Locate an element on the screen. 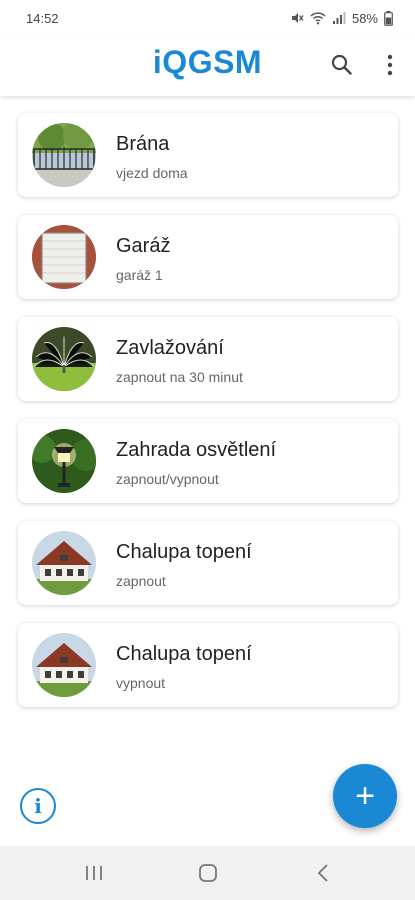 Image resolution: width=415 pixels, height=900 pixels. plus-icon: + is located at coordinates (365, 796).